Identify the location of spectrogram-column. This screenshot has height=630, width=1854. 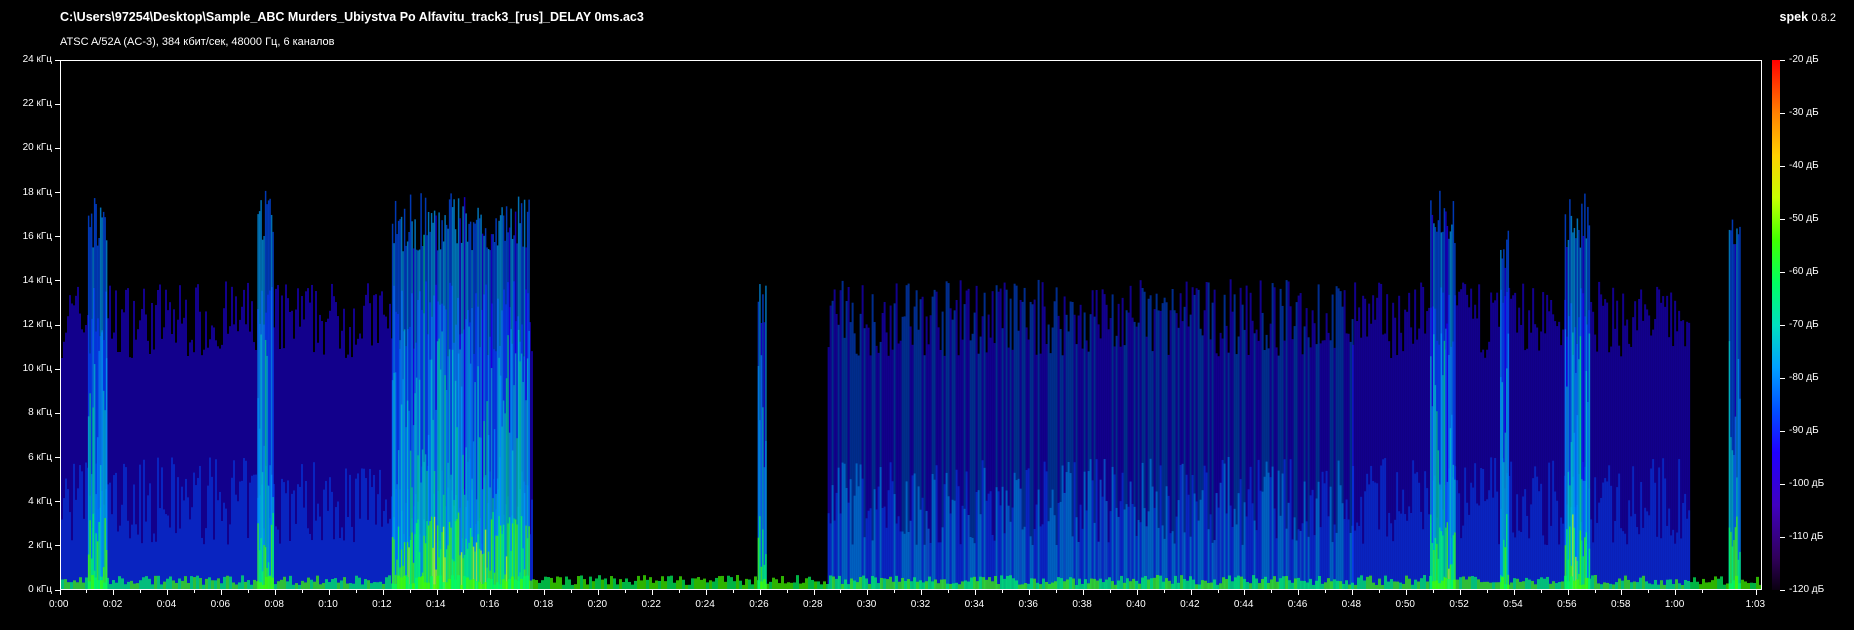
(916, 439).